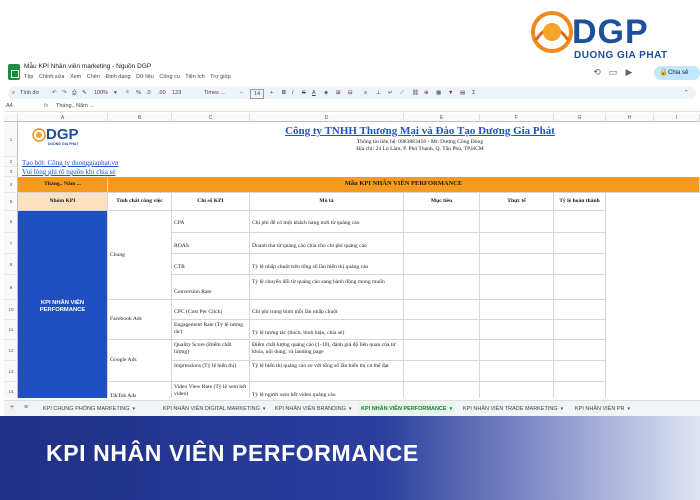 Image resolution: width=700 pixels, height=500 pixels. Describe the element at coordinates (284, 93) in the screenshot. I see `bold-button: B` at that location.